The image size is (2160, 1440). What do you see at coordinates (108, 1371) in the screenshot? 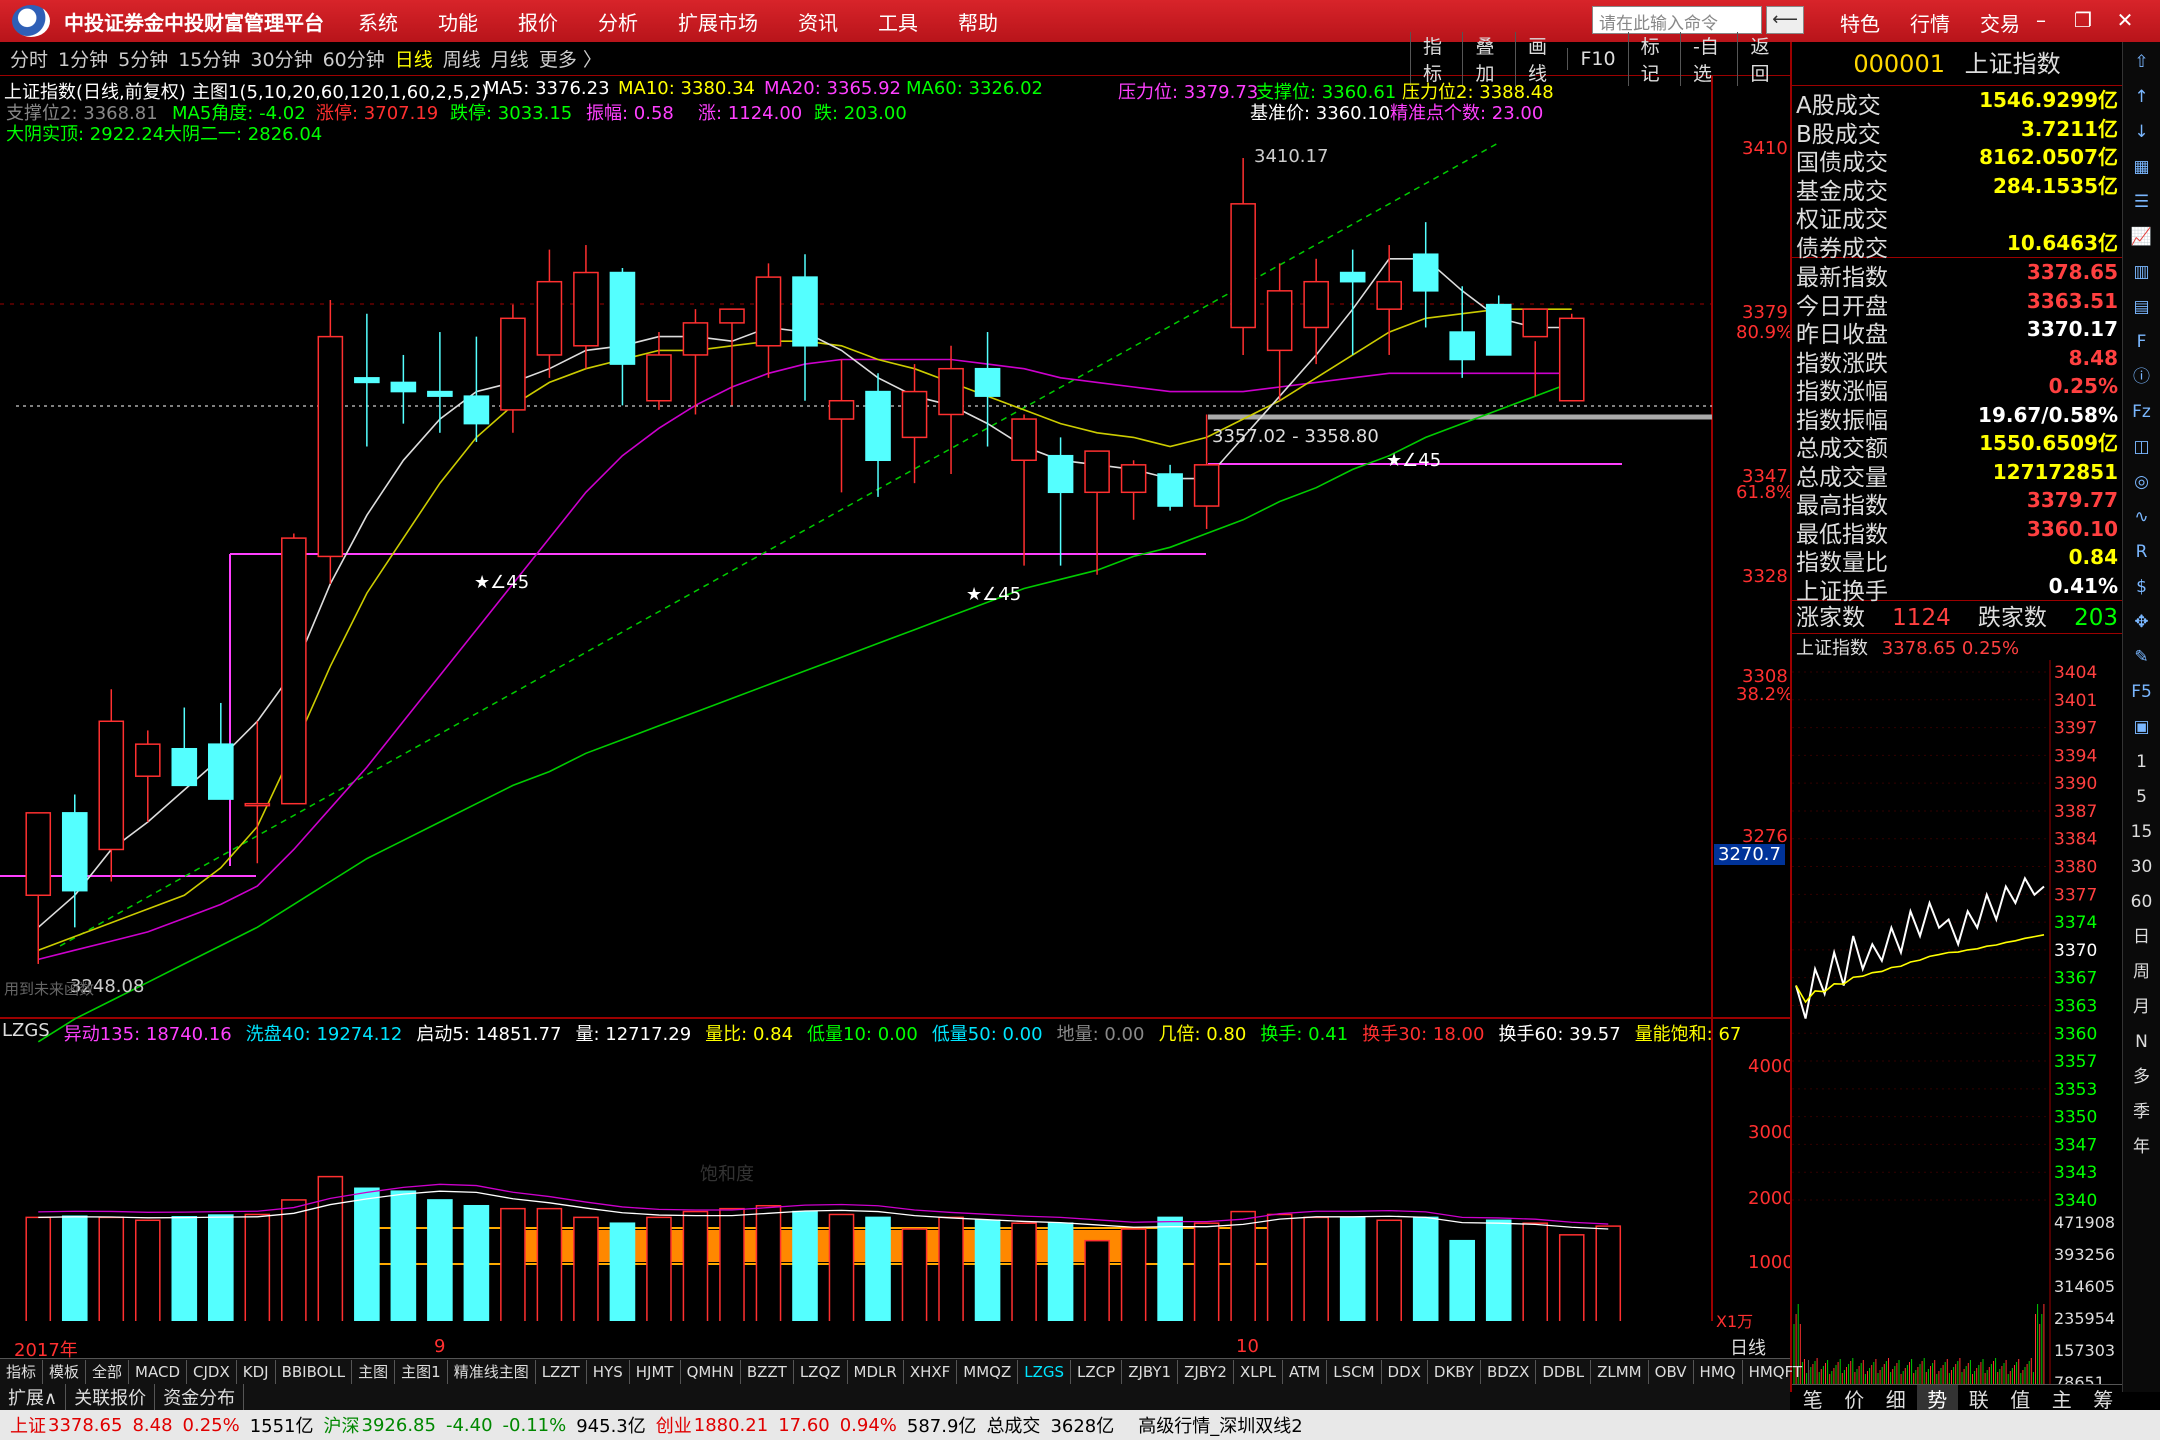
I see `indicator-tab: 全部` at bounding box center [108, 1371].